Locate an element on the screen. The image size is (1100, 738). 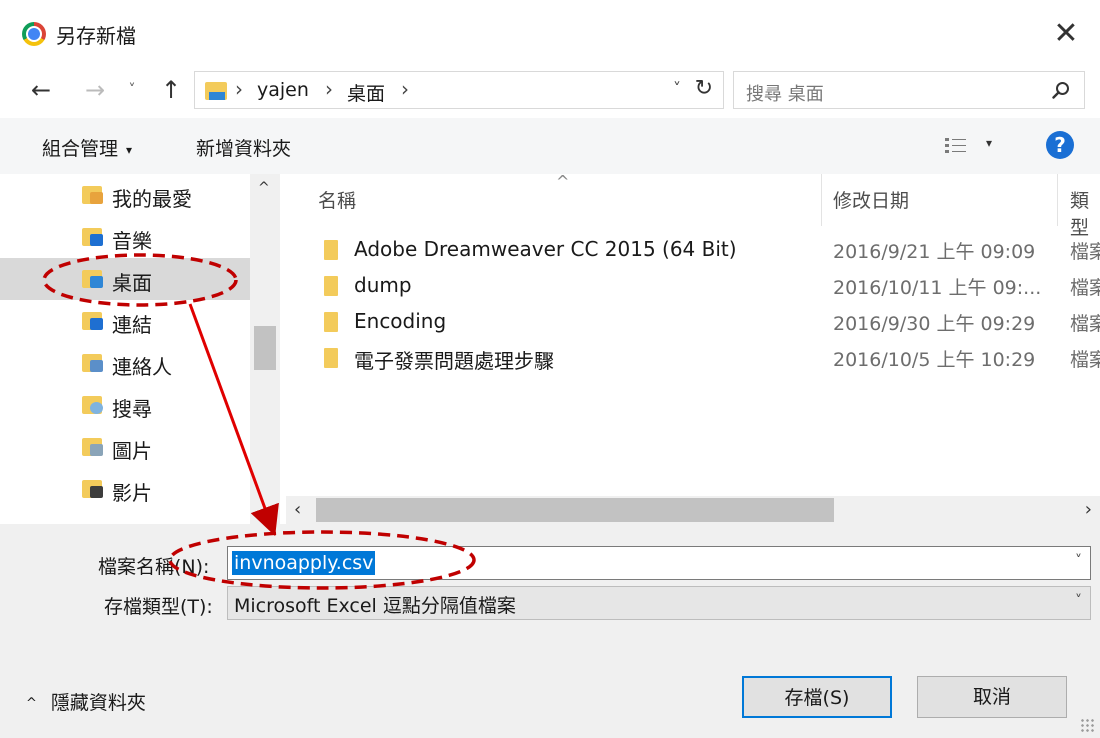
sidebar-item-label: 連絡人 is located at coordinates (142, 367).